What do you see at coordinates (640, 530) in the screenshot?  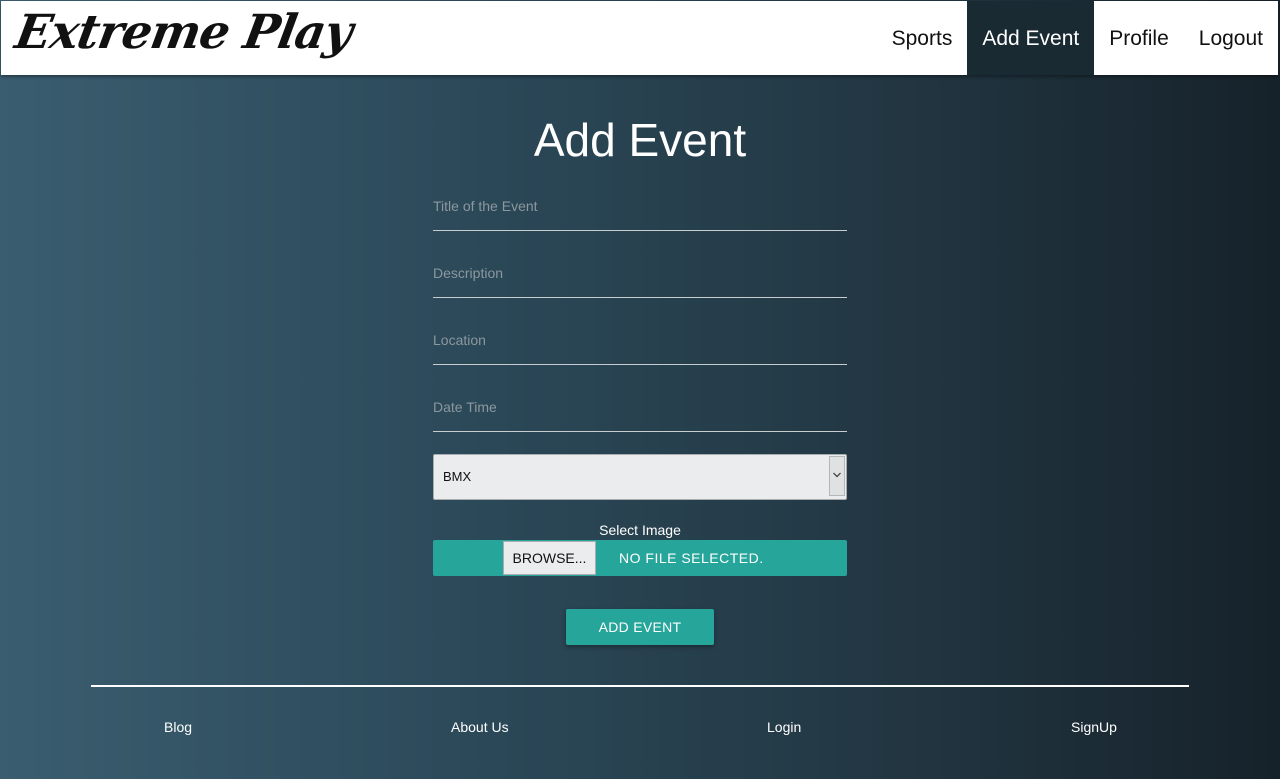 I see `select-image-label: Select Image` at bounding box center [640, 530].